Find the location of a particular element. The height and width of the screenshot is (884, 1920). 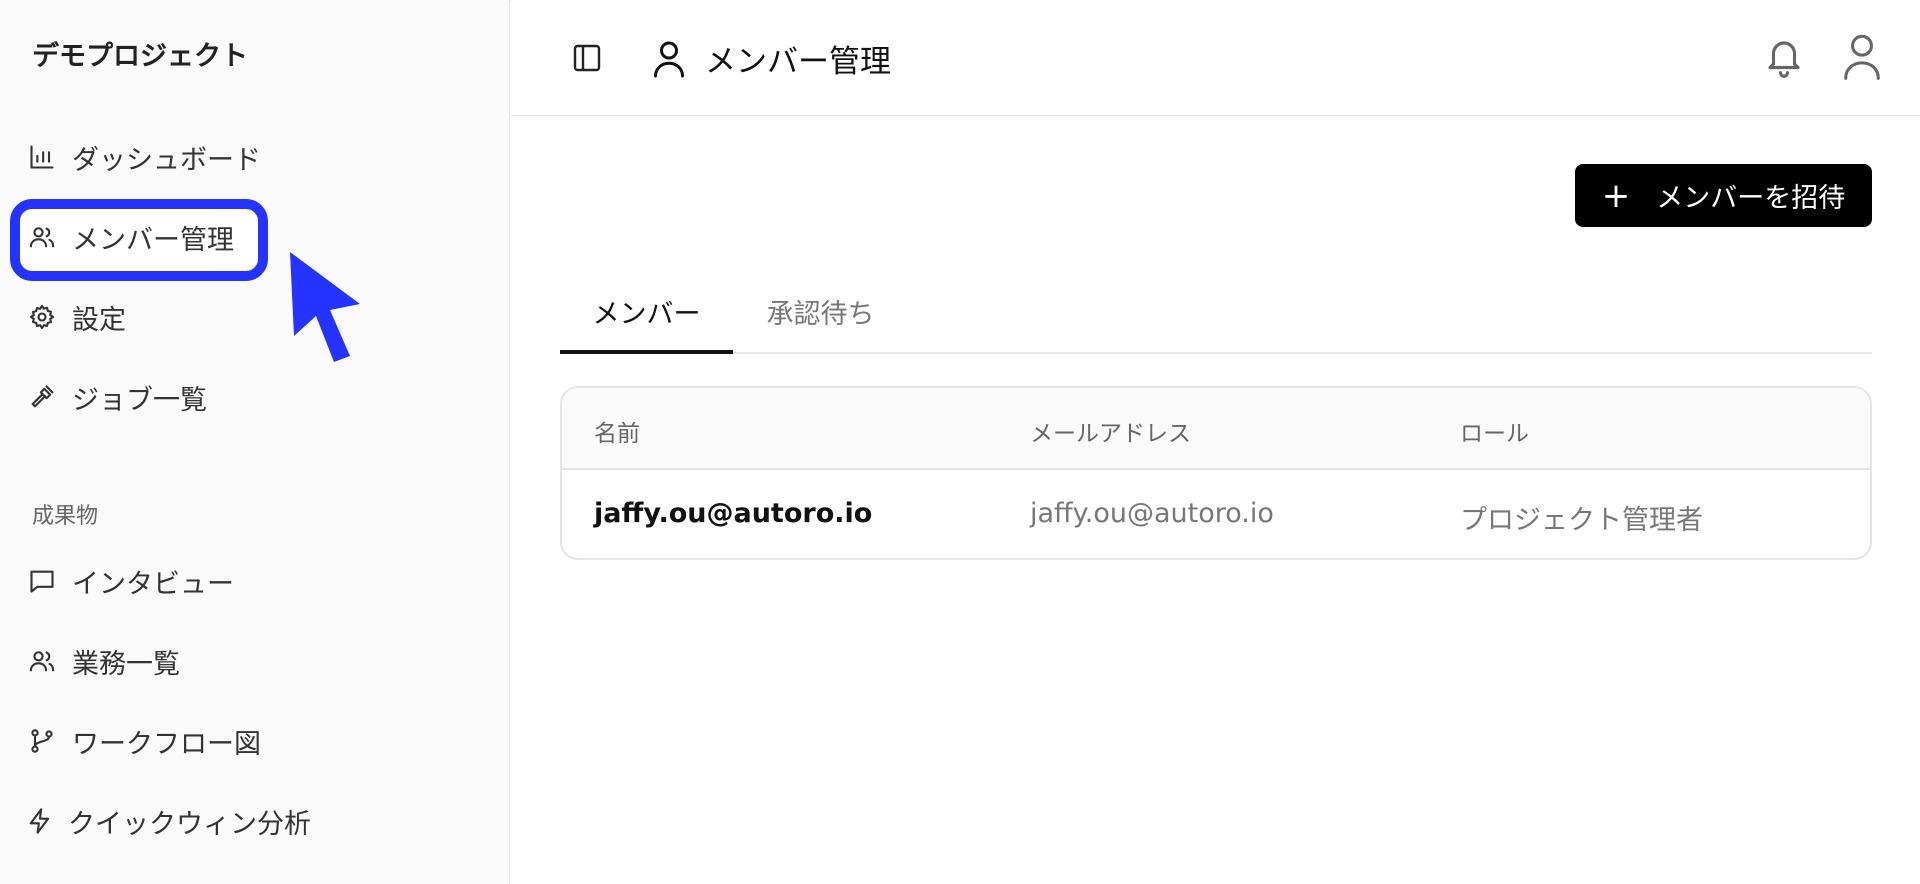

cursor-arrow-icon is located at coordinates (325, 307).